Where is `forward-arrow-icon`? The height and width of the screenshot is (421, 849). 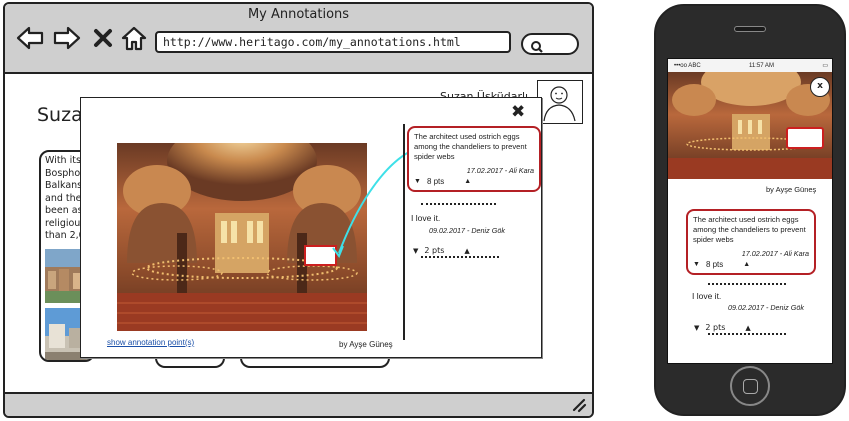
forward-arrow-icon is located at coordinates (67, 38).